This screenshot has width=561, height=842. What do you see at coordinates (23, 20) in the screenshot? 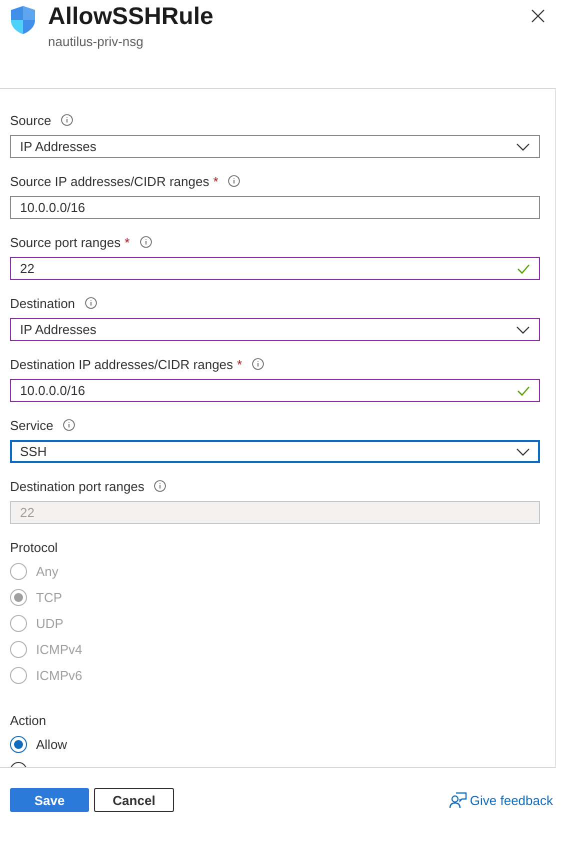
I see `shield-icon` at bounding box center [23, 20].